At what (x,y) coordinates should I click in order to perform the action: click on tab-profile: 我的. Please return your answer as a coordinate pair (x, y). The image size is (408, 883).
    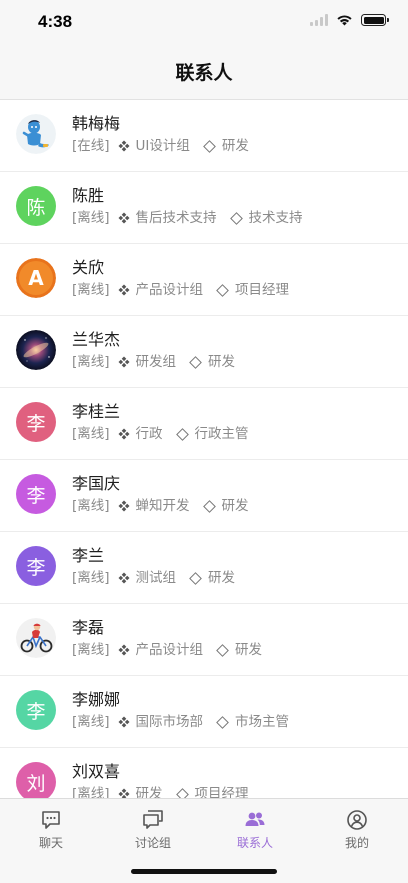
    Looking at the image, I should click on (357, 830).